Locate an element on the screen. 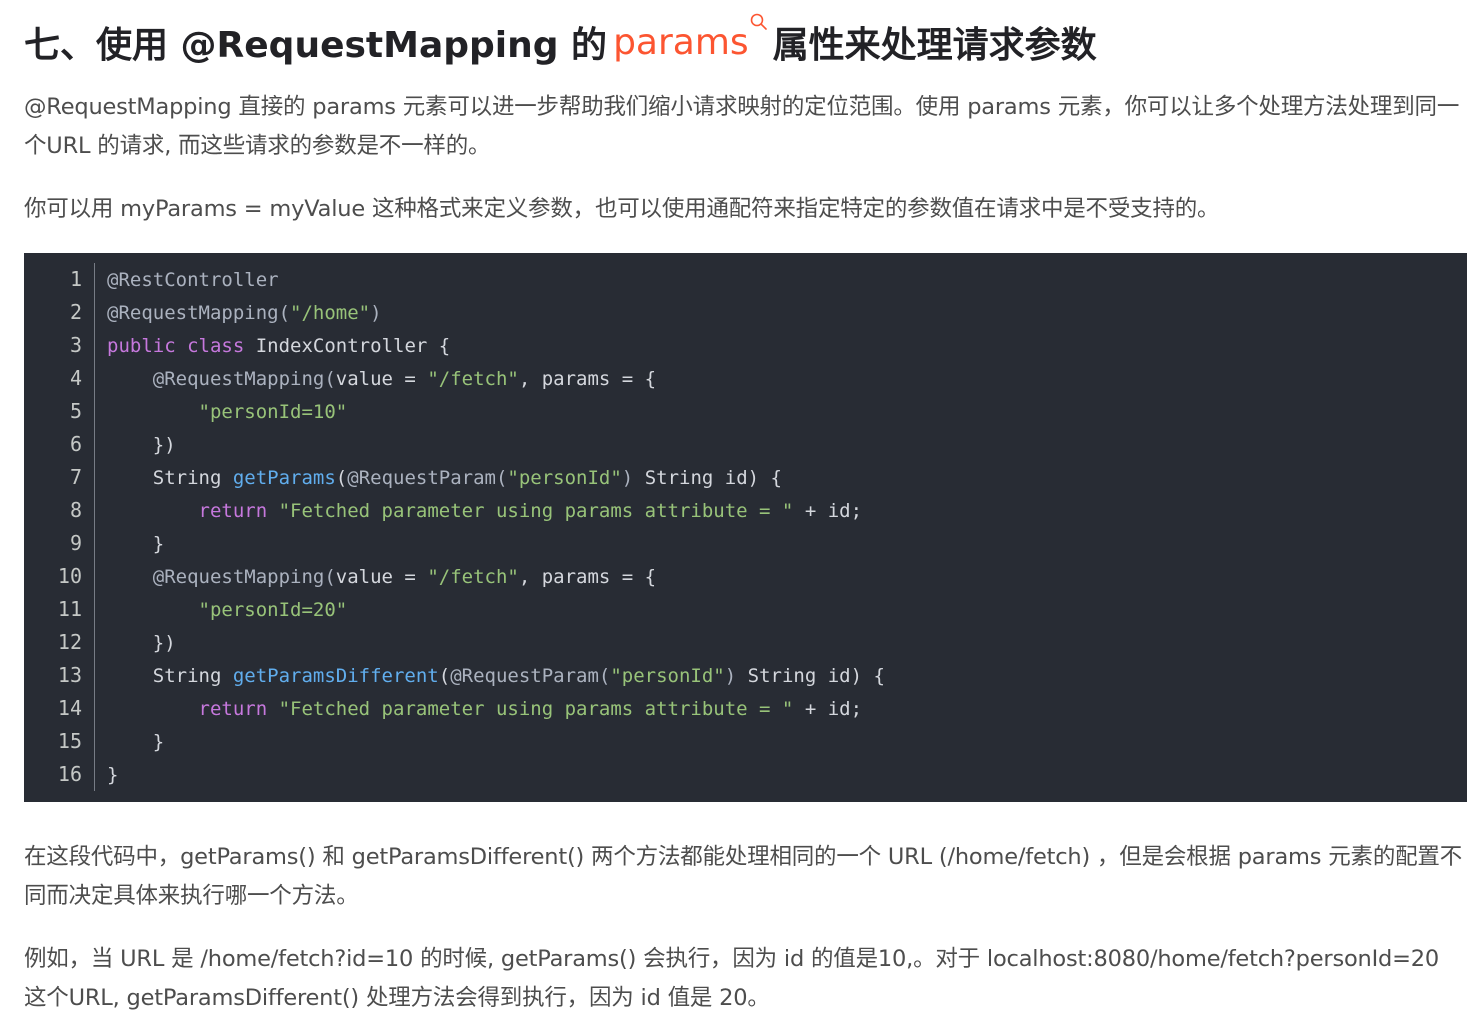 The image size is (1484, 1015). code-text: @RestController is located at coordinates (193, 279).